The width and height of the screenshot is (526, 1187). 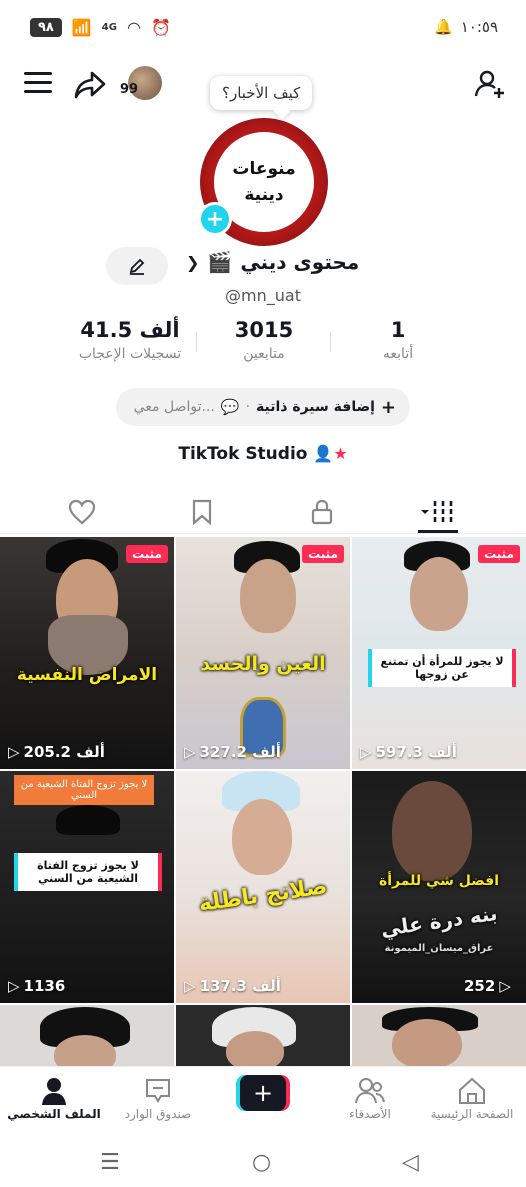 What do you see at coordinates (264, 354) in the screenshot?
I see `followers-label: متابعين` at bounding box center [264, 354].